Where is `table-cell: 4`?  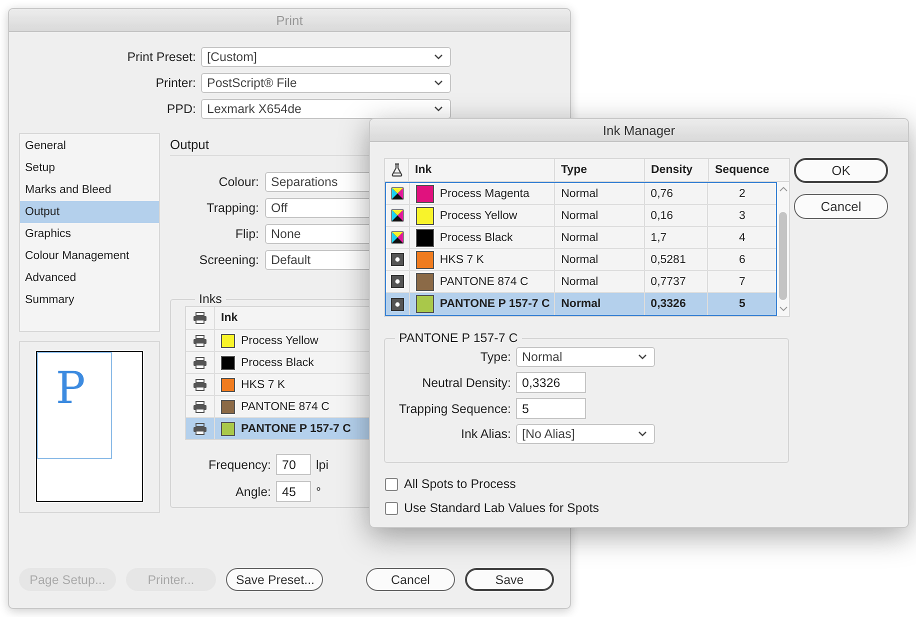 table-cell: 4 is located at coordinates (741, 237).